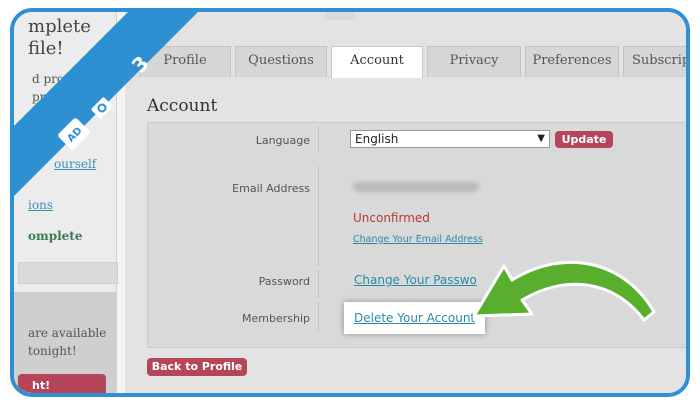  What do you see at coordinates (415, 280) in the screenshot?
I see `change-password-link: Change Your Passwo` at bounding box center [415, 280].